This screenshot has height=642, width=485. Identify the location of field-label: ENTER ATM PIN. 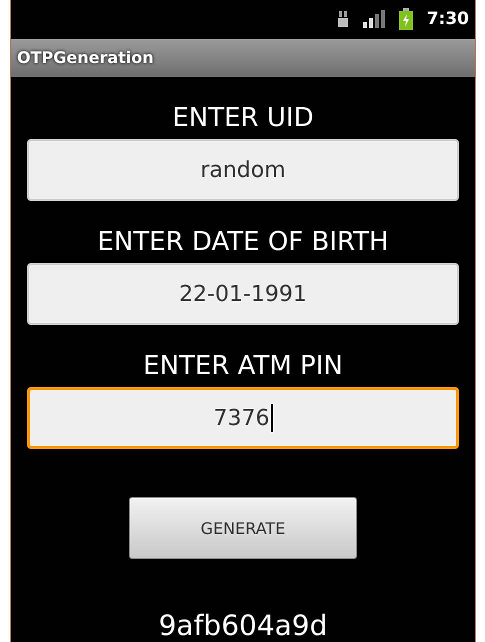
(243, 366).